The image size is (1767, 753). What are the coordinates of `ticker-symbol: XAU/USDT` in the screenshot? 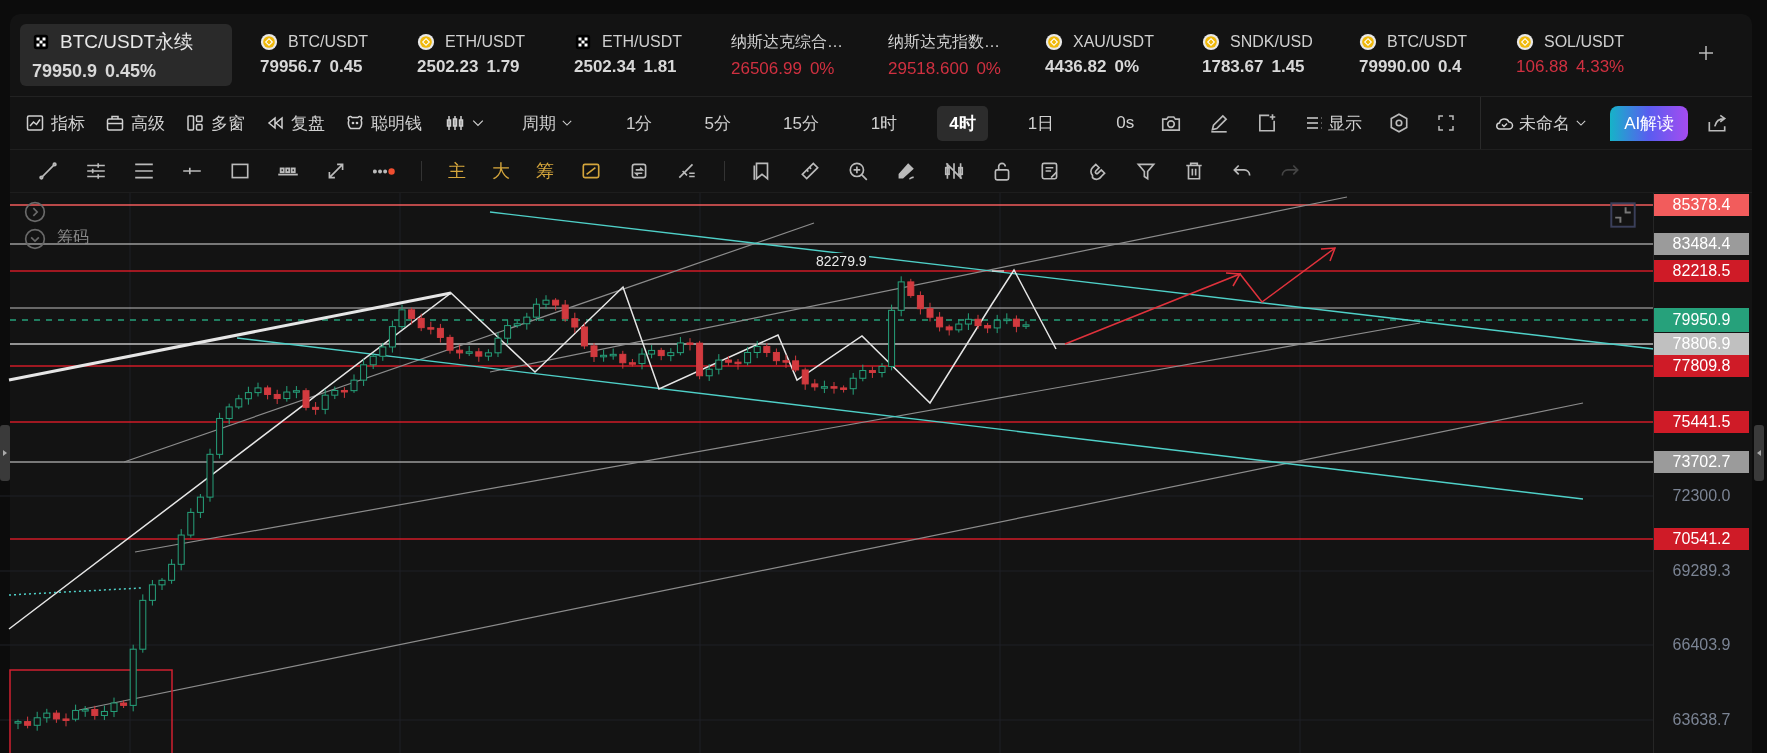 It's located at (1113, 42).